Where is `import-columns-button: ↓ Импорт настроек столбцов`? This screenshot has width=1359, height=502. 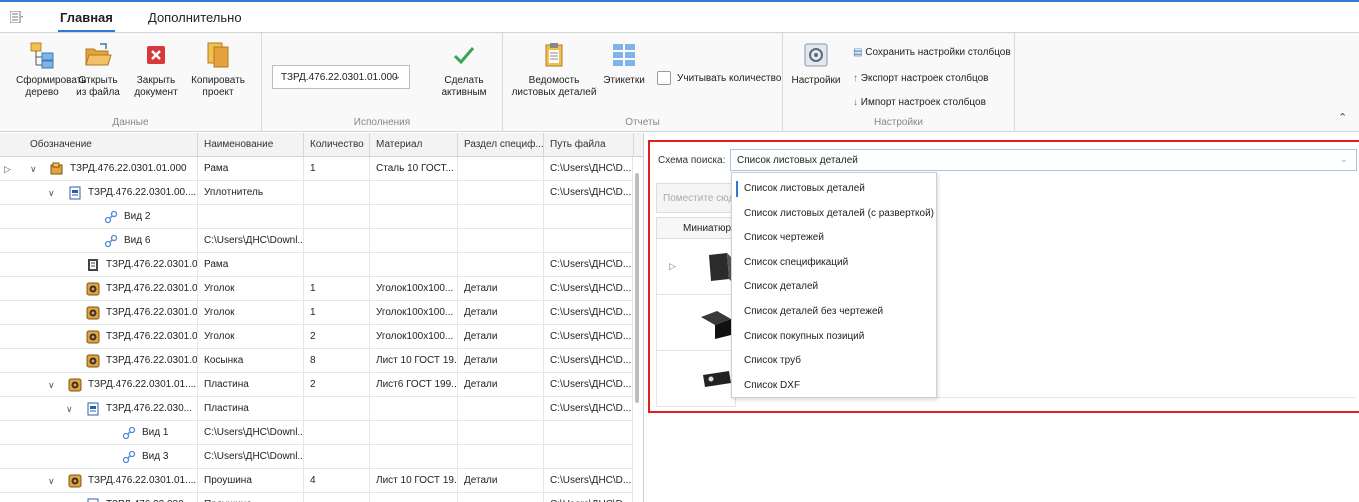
import-columns-button: ↓ Импорт настроек столбцов is located at coordinates (919, 102).